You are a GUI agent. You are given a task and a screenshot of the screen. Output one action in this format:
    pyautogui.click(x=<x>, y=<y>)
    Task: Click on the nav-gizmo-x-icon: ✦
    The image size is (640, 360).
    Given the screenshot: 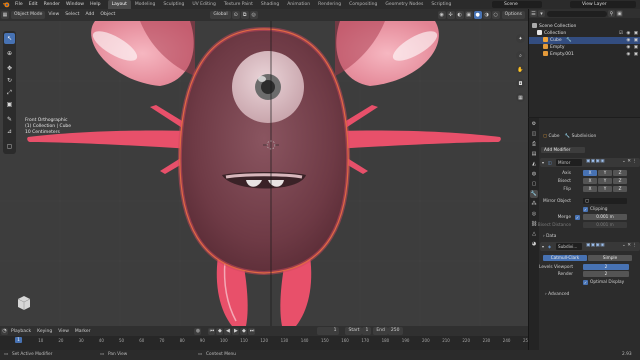 What is the action you would take?
    pyautogui.click(x=520, y=38)
    